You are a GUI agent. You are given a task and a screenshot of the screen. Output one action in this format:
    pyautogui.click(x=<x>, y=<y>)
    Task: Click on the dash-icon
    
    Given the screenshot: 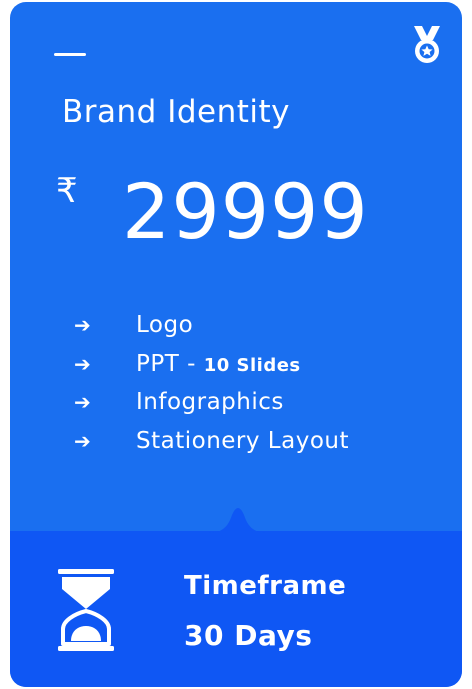 What is the action you would take?
    pyautogui.click(x=70, y=54)
    